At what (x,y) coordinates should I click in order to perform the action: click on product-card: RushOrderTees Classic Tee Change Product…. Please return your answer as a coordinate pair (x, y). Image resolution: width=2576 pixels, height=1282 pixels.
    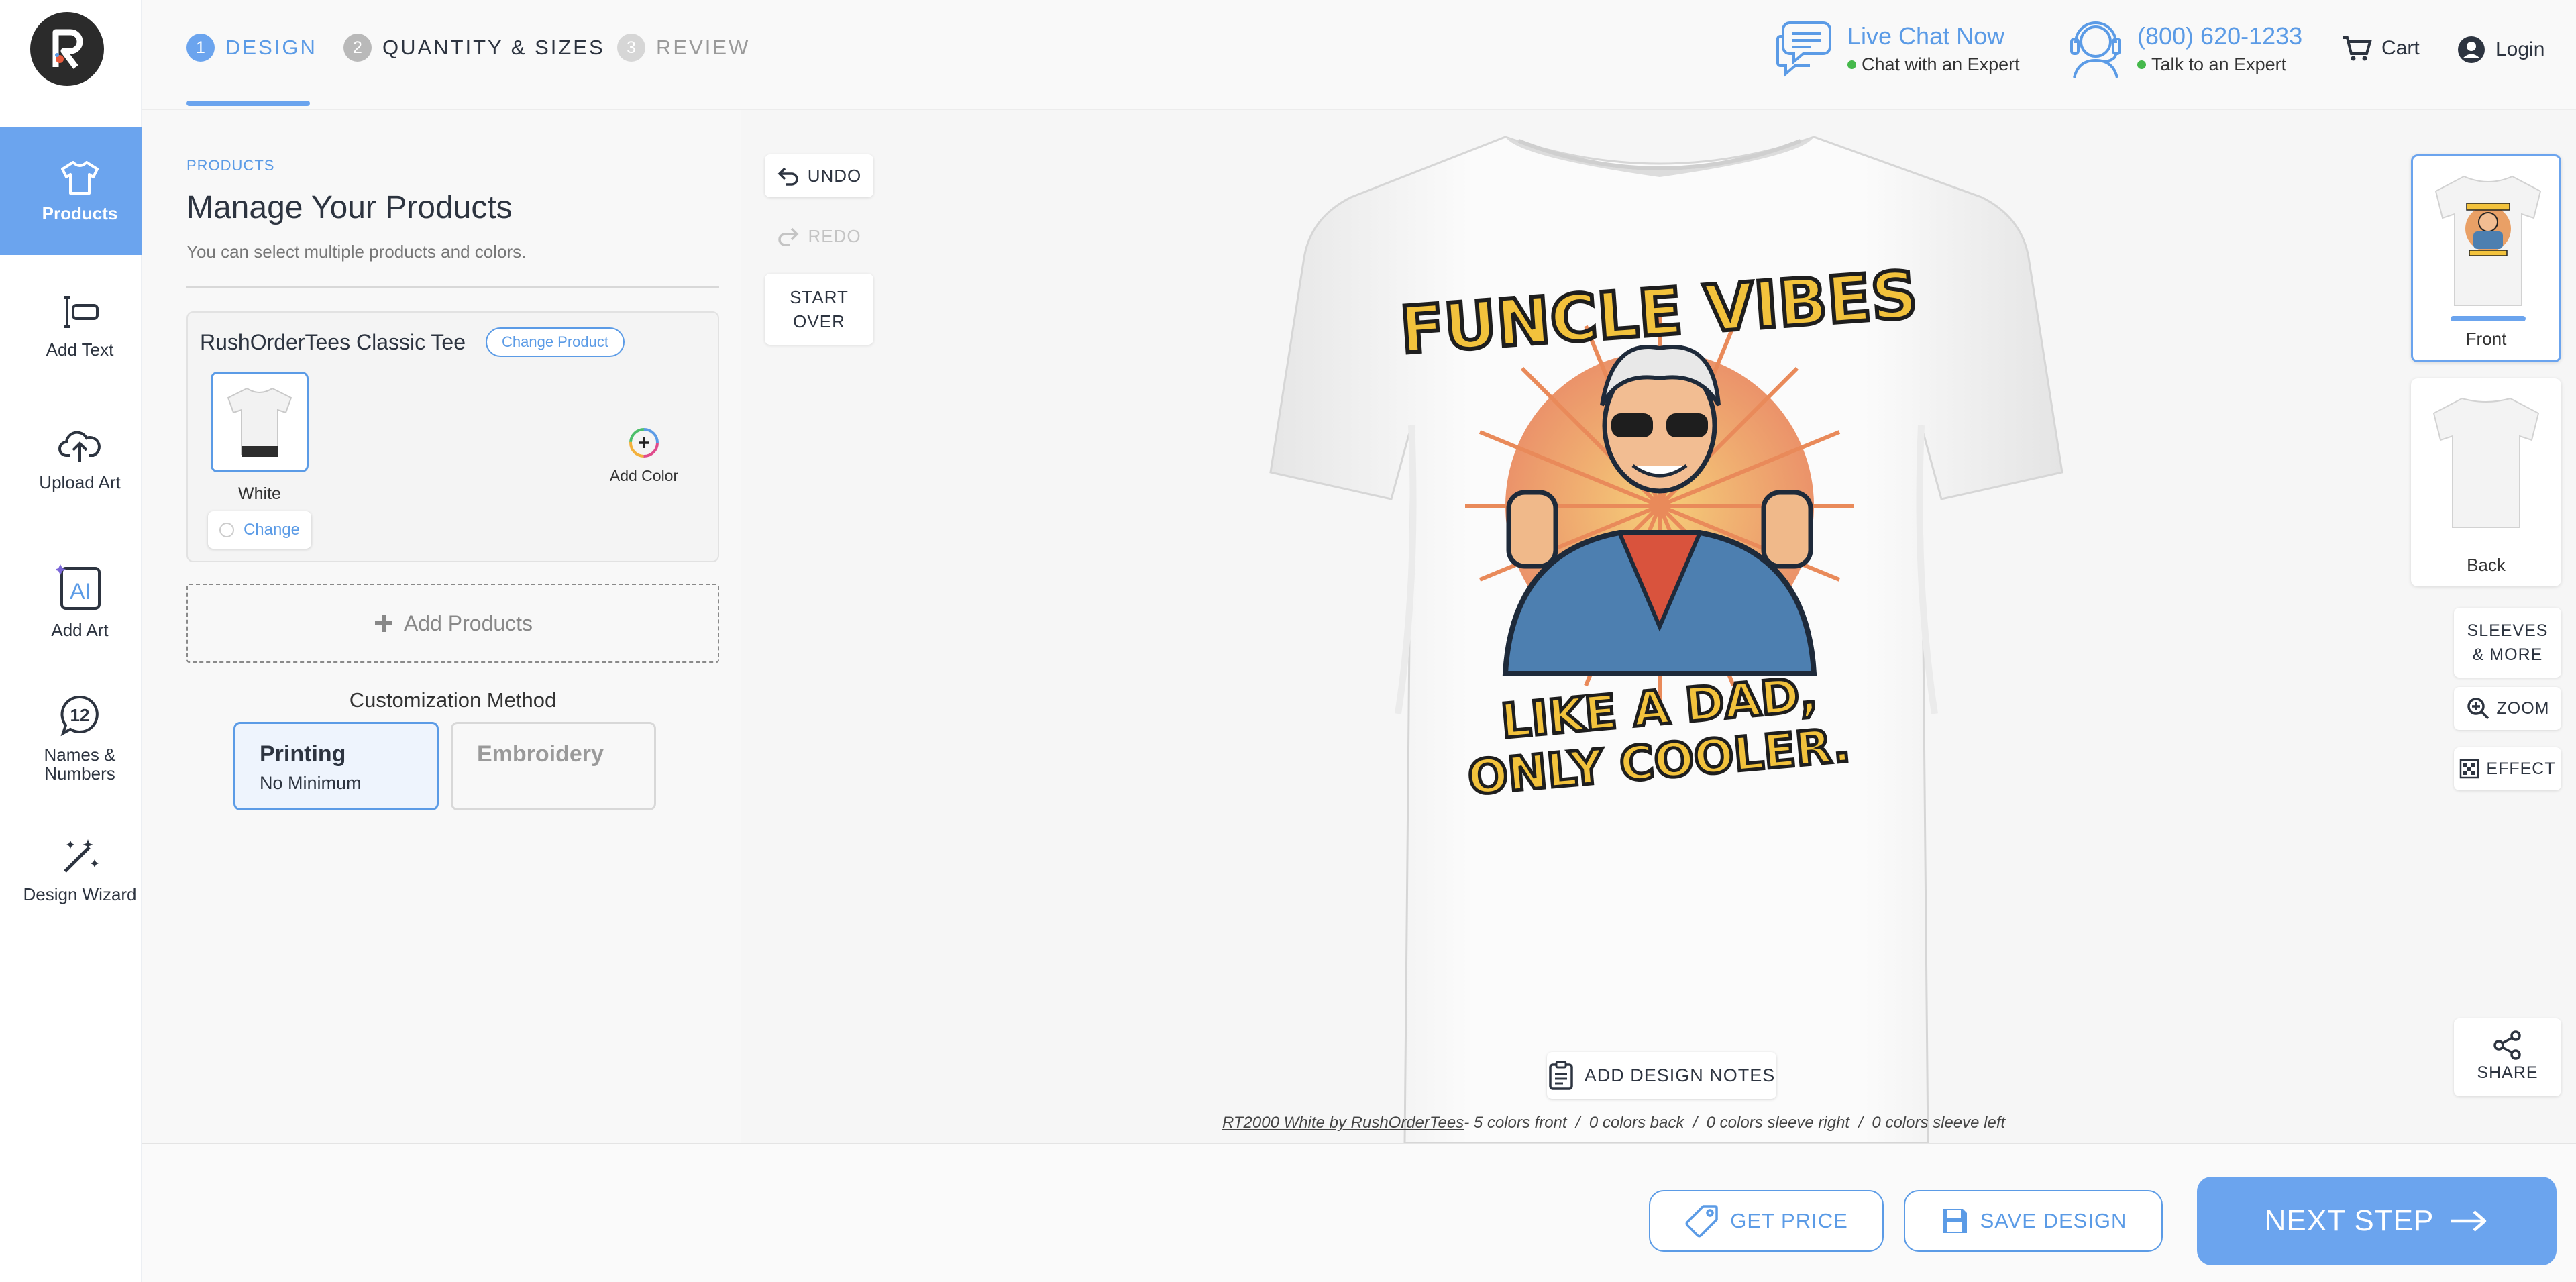
    Looking at the image, I should click on (452, 437).